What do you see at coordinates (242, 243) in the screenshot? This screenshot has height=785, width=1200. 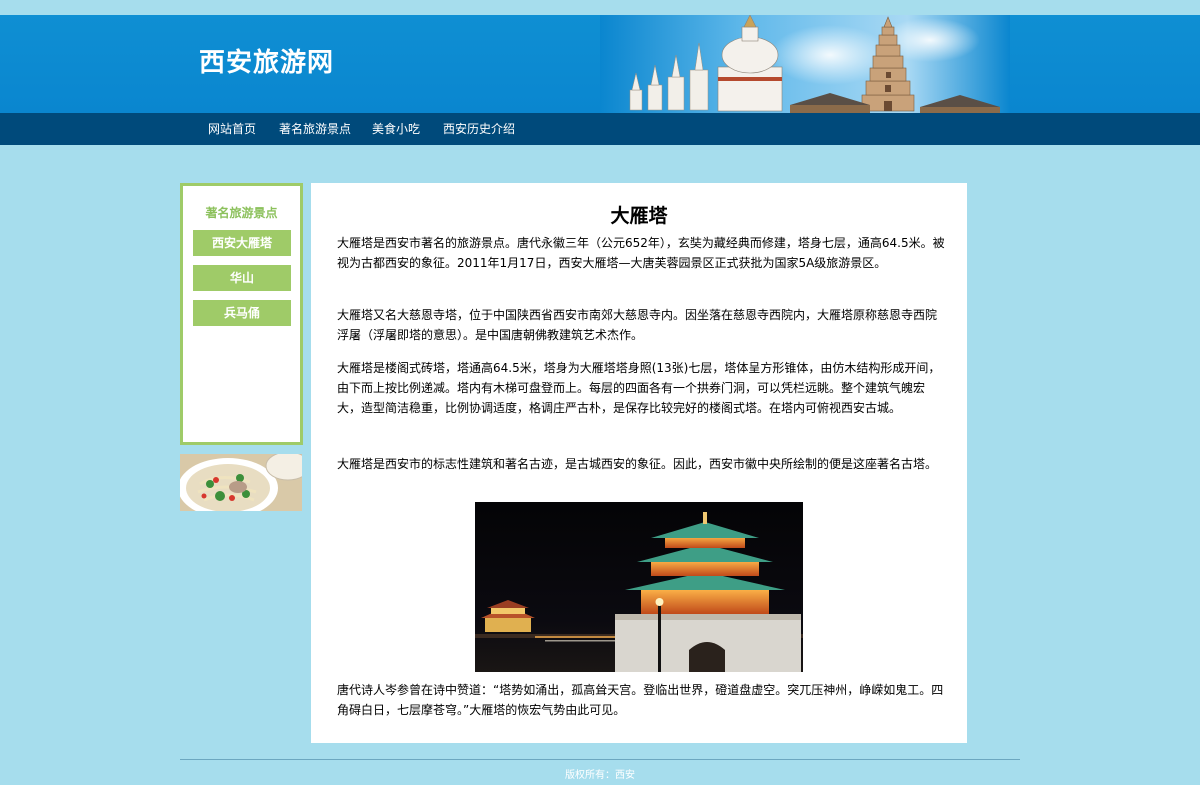 I see `sidebar-item-big-wild-goose-pagoda: 西安大雁塔` at bounding box center [242, 243].